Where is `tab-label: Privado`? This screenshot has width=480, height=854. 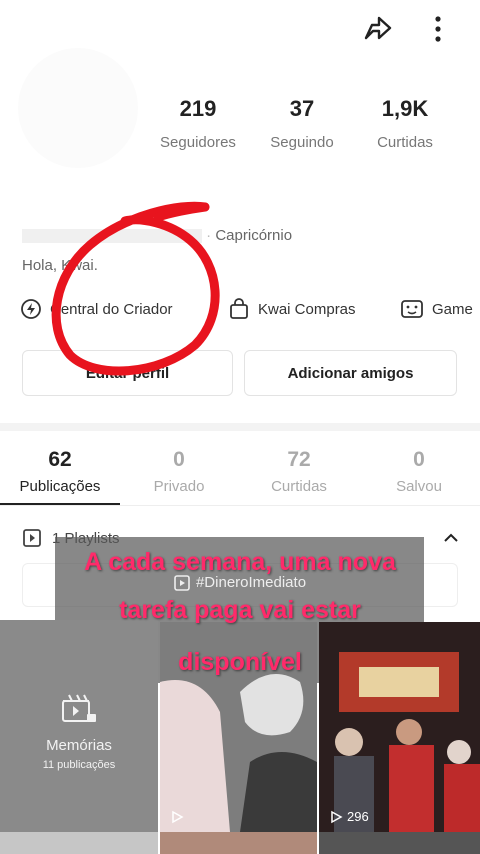
tab-label: Privado is located at coordinates (179, 486).